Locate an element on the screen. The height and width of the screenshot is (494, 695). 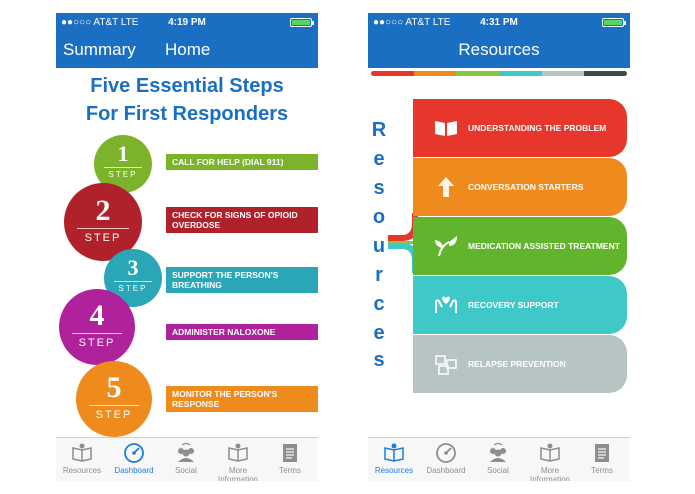
page-title: Home is located at coordinates (188, 49).